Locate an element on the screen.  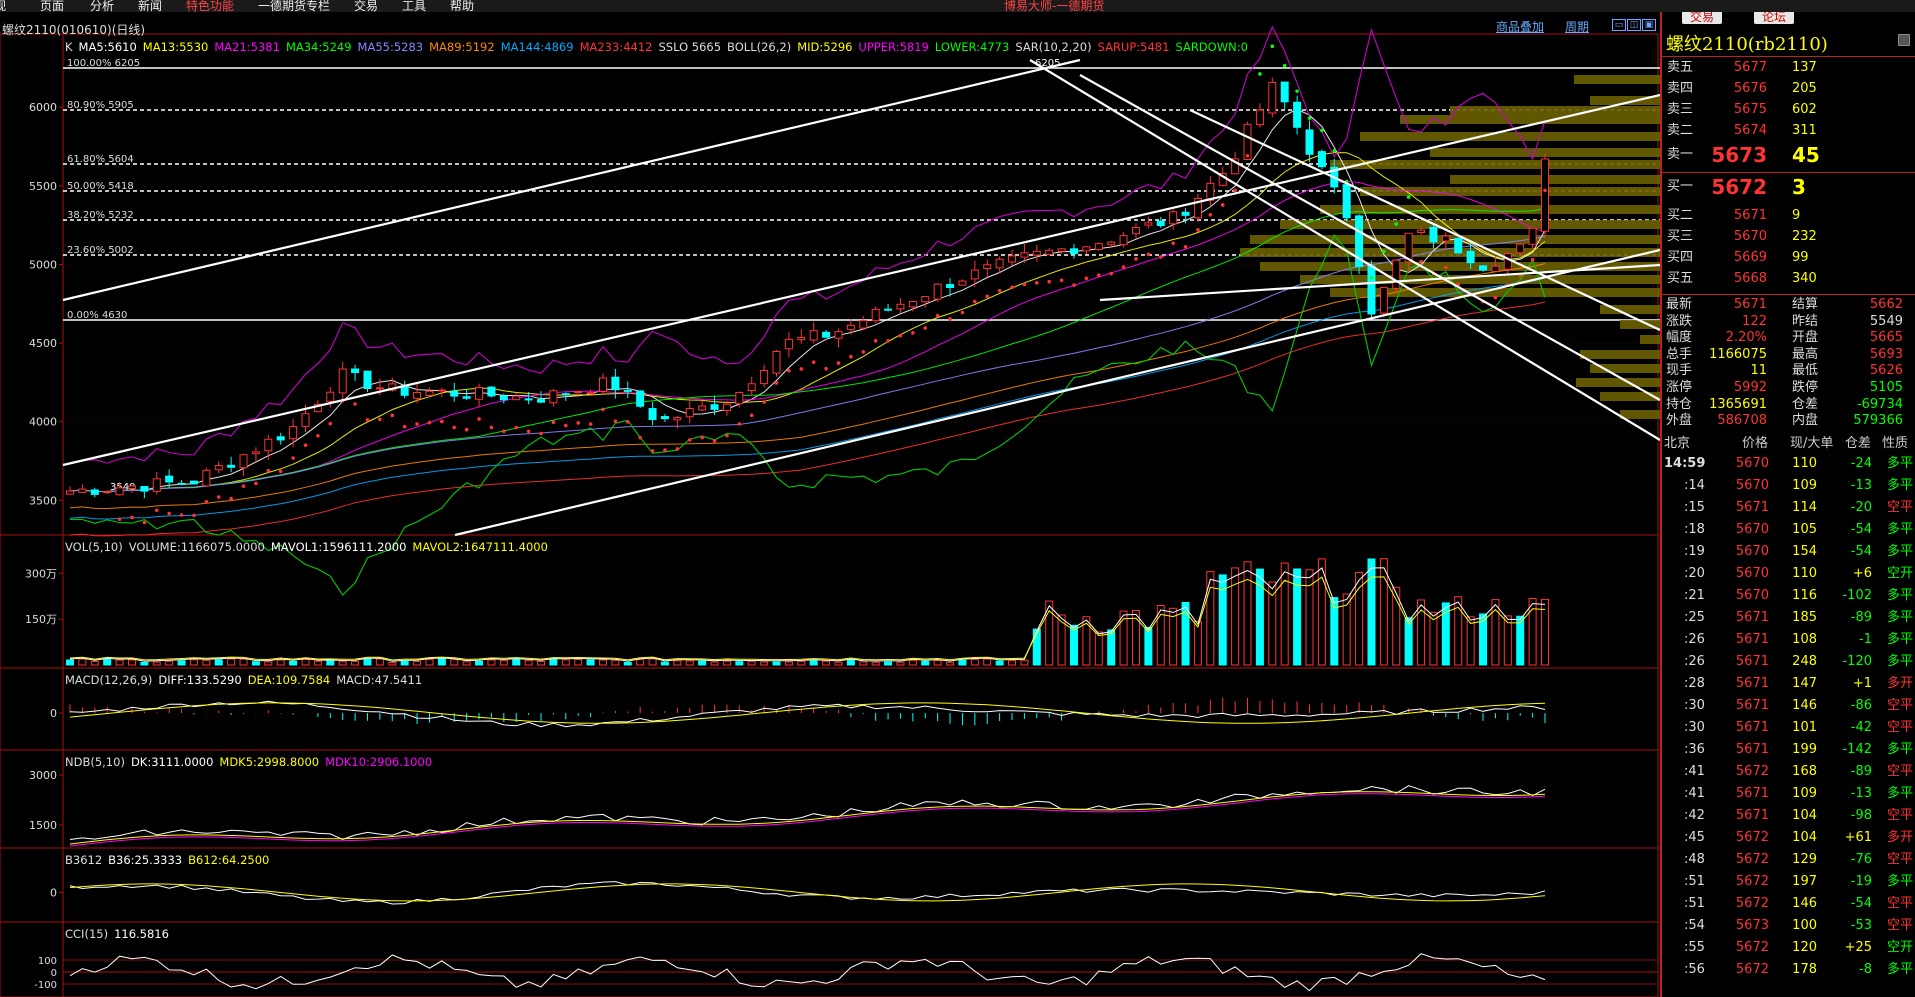
tick-row: :26 5671 248 -120 多平 is located at coordinates (1788, 662).